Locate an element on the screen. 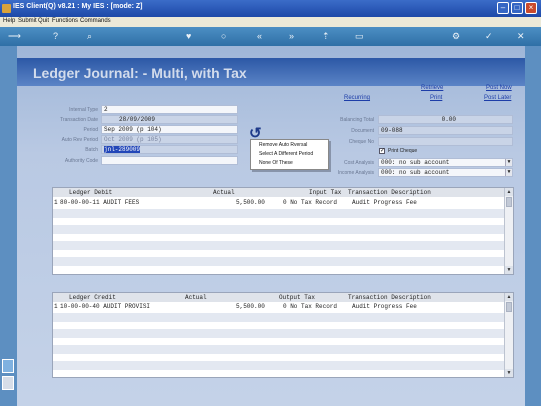 The height and width of the screenshot is (406, 541). sidebar-document-icon is located at coordinates (8, 383).